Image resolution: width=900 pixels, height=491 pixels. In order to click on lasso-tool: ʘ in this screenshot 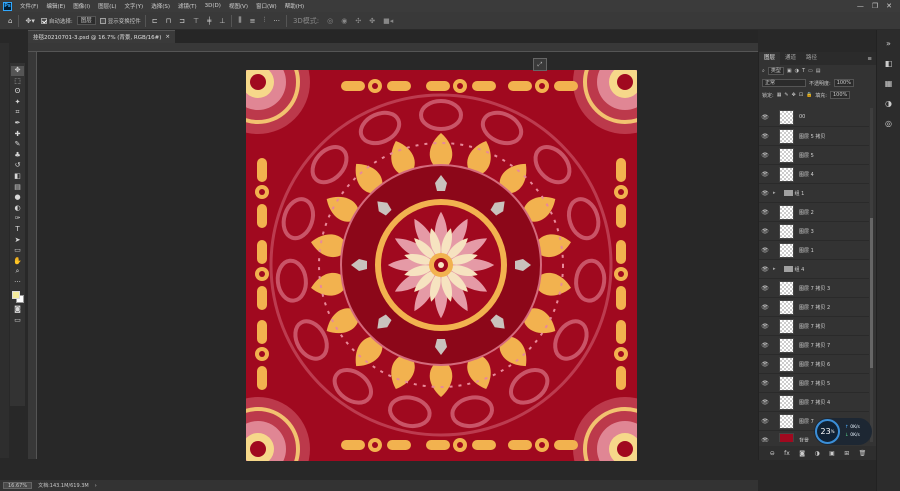, I will do `click(17, 92)`.